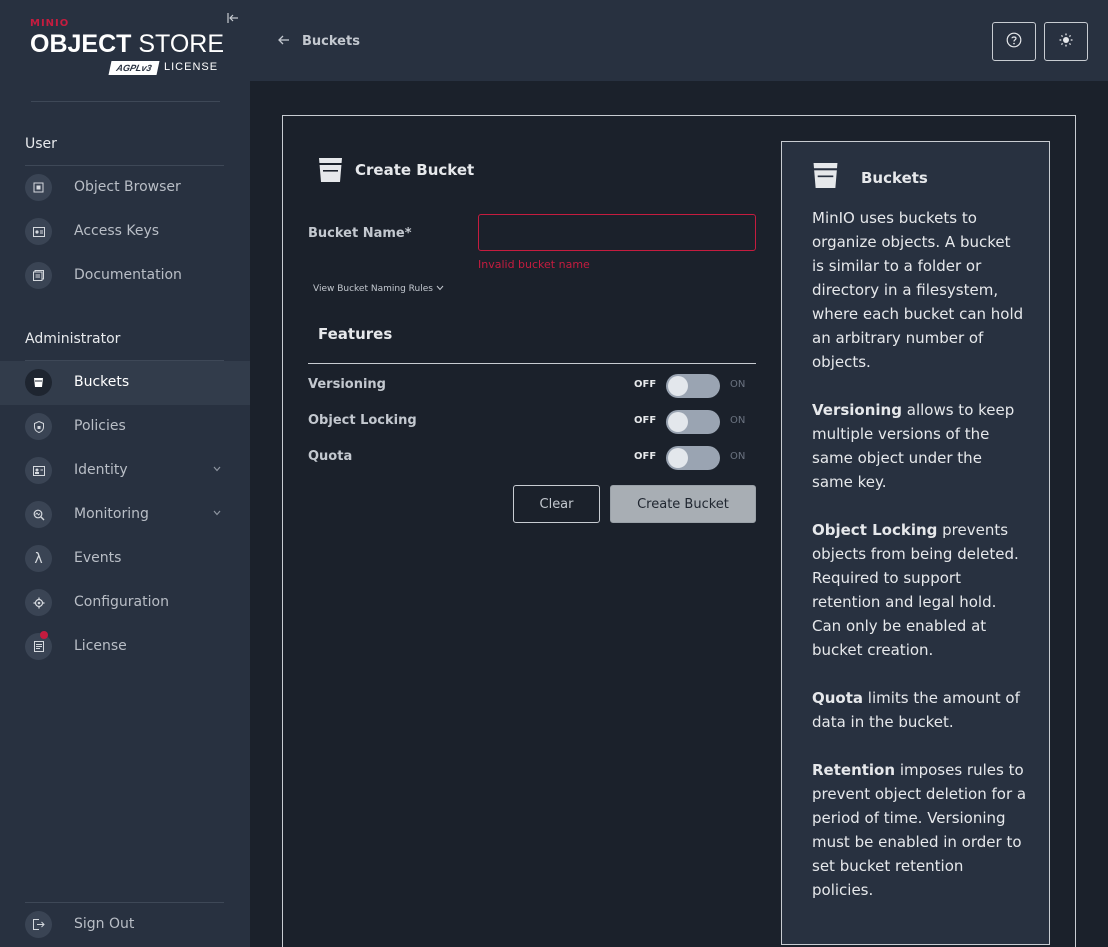 This screenshot has width=1108, height=947. Describe the element at coordinates (679, 40) in the screenshot. I see `top-bar: Buckets` at that location.